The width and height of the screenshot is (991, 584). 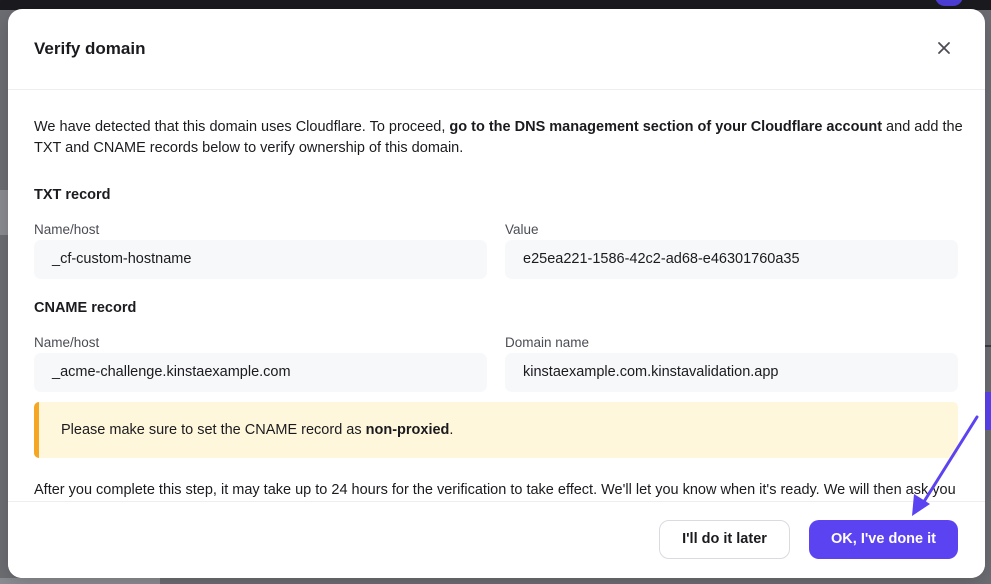 What do you see at coordinates (724, 539) in the screenshot?
I see `do-it-later-button: I'll do it later` at bounding box center [724, 539].